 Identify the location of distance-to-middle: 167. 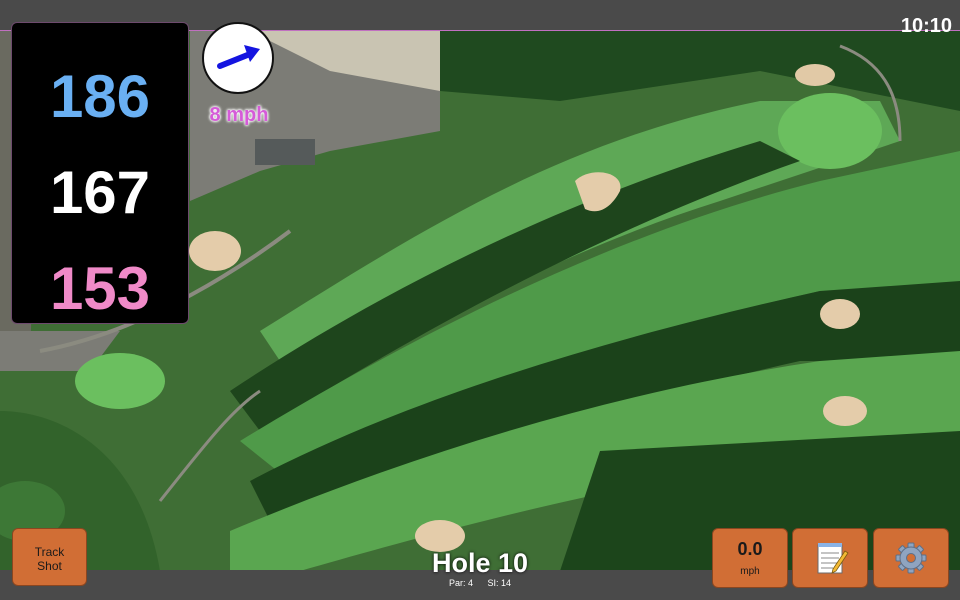
(100, 192).